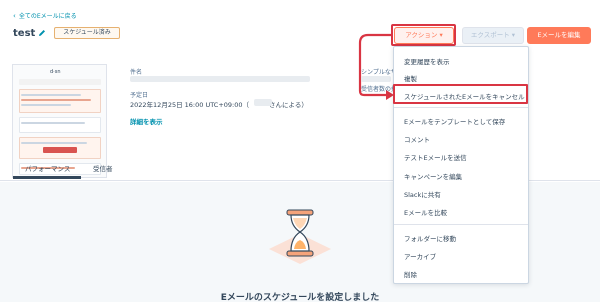 Image resolution: width=600 pixels, height=302 pixels. What do you see at coordinates (425, 212) in the screenshot?
I see `menu-item-compare-email: Eメールを比較` at bounding box center [425, 212].